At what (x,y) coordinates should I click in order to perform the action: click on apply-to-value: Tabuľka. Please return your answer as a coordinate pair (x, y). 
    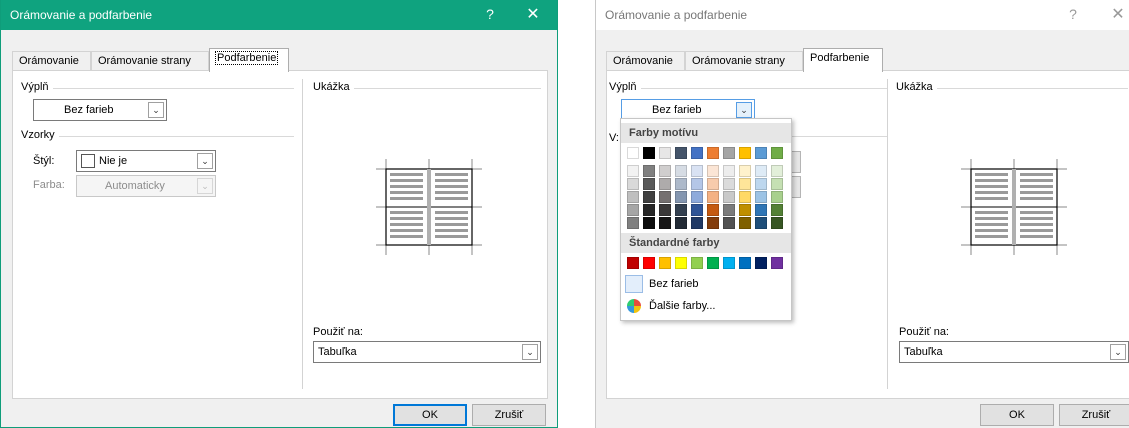
    Looking at the image, I should click on (337, 352).